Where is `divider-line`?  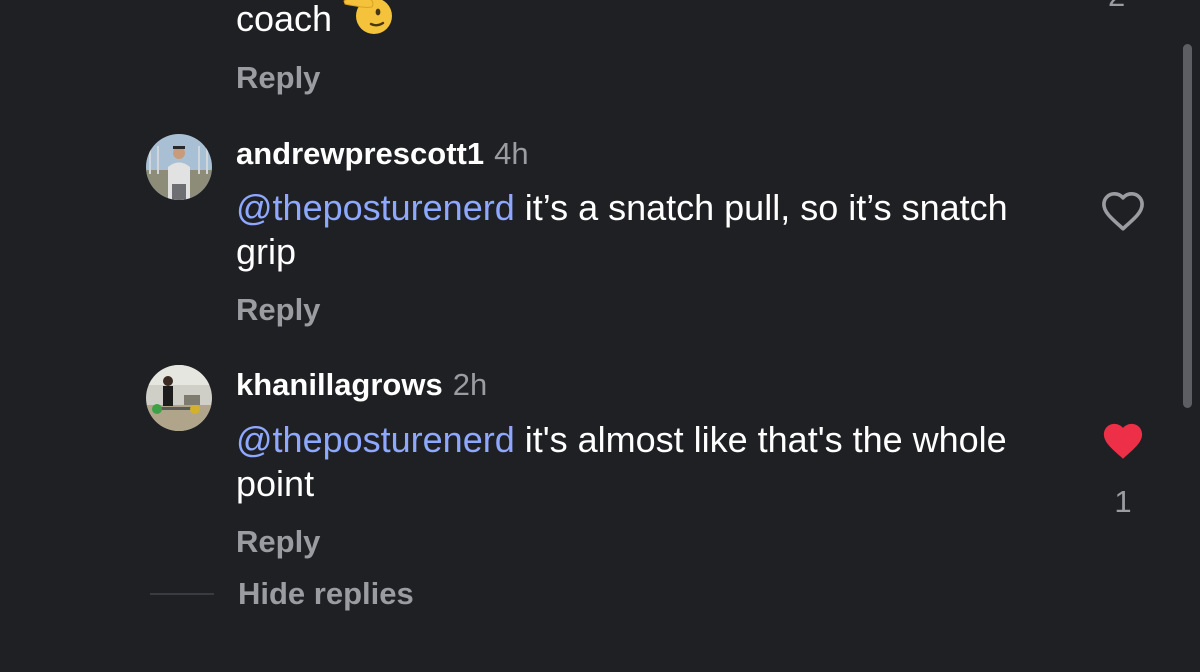
divider-line is located at coordinates (182, 594).